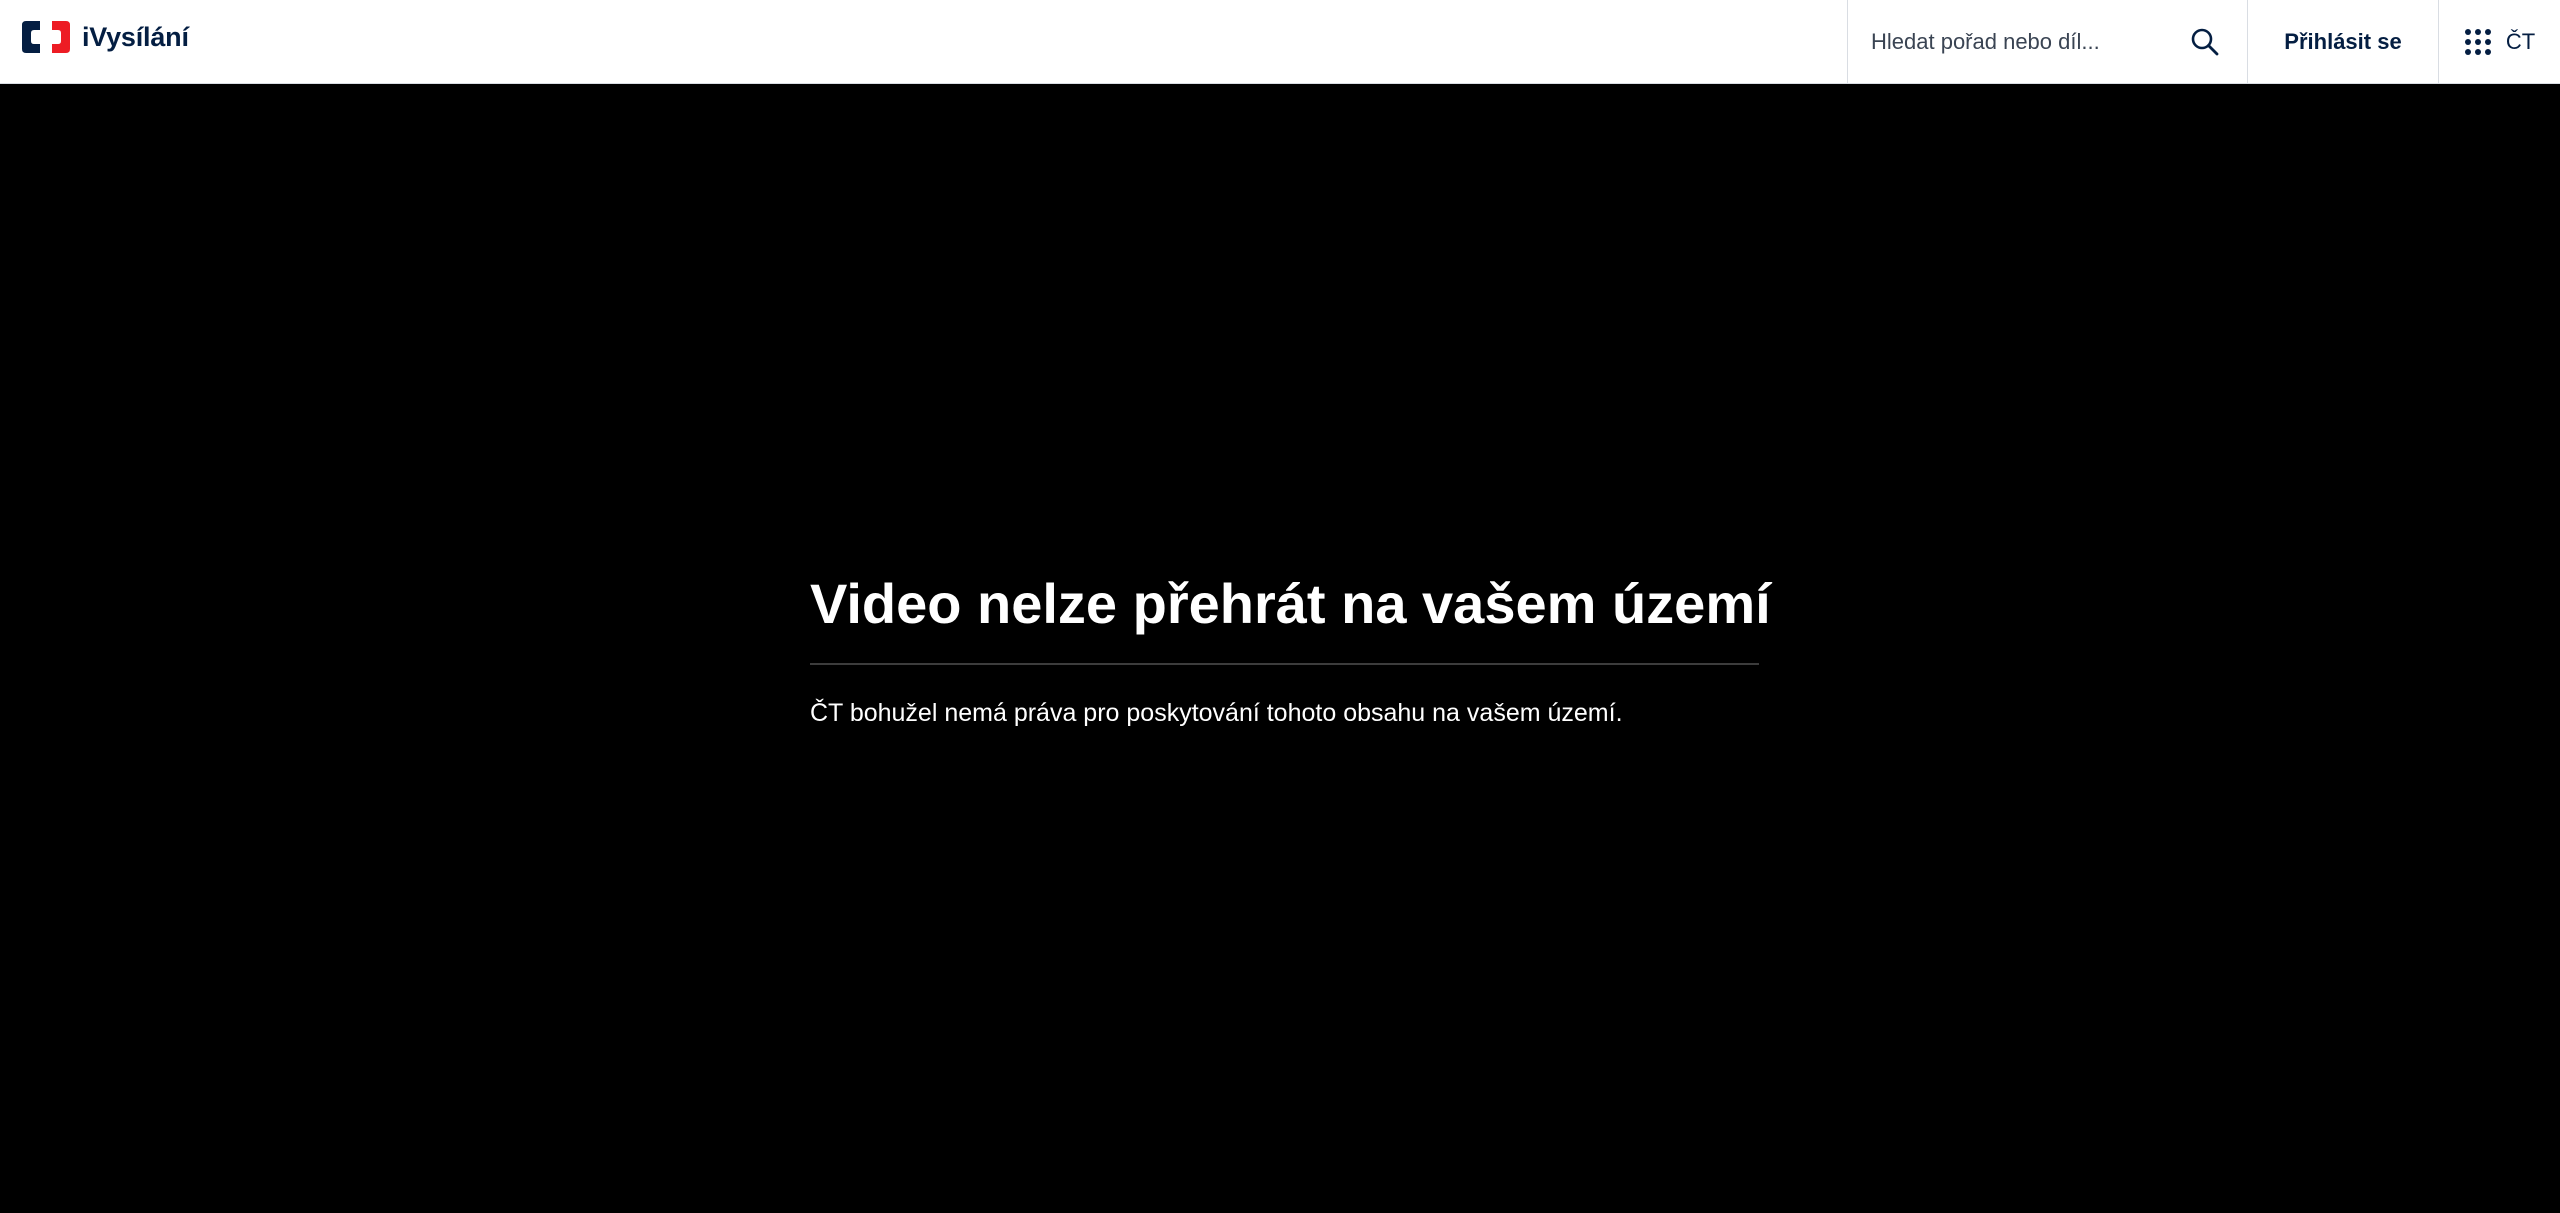 The width and height of the screenshot is (2560, 1213). Describe the element at coordinates (46, 37) in the screenshot. I see `ct-logo-icon` at that location.